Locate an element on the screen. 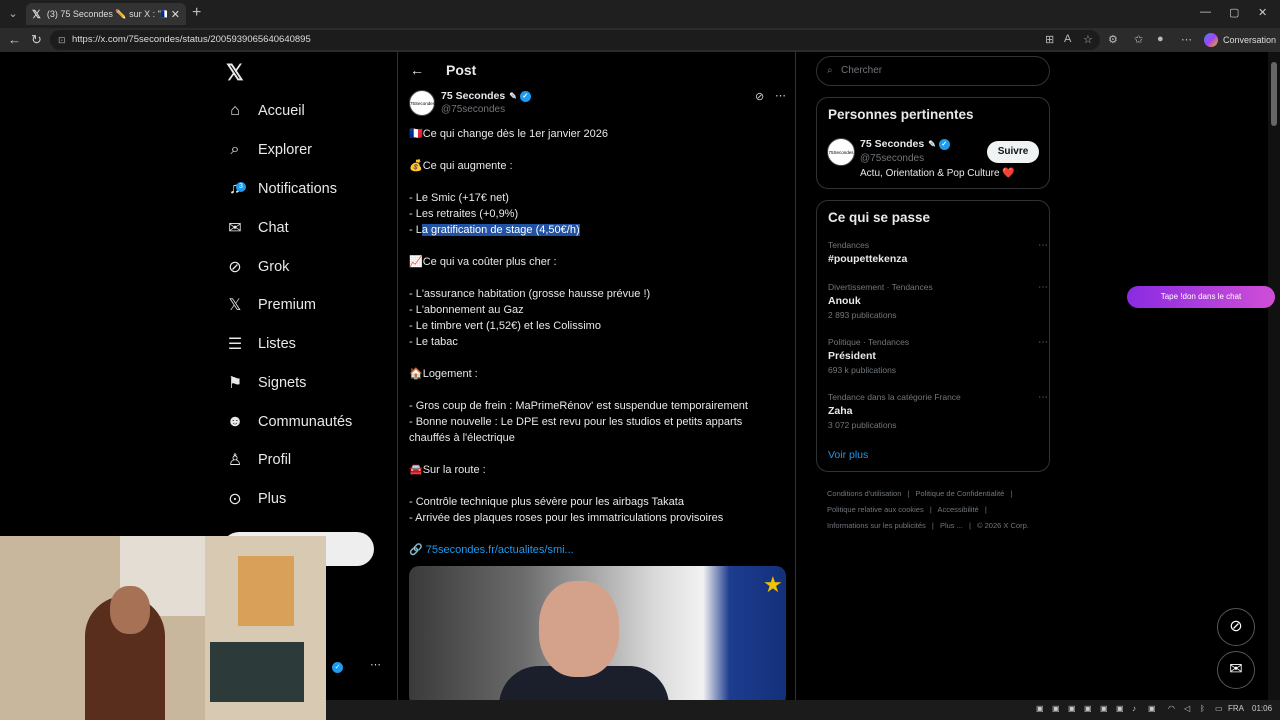  close-tab-icon: ✕ is located at coordinates (175, 14).